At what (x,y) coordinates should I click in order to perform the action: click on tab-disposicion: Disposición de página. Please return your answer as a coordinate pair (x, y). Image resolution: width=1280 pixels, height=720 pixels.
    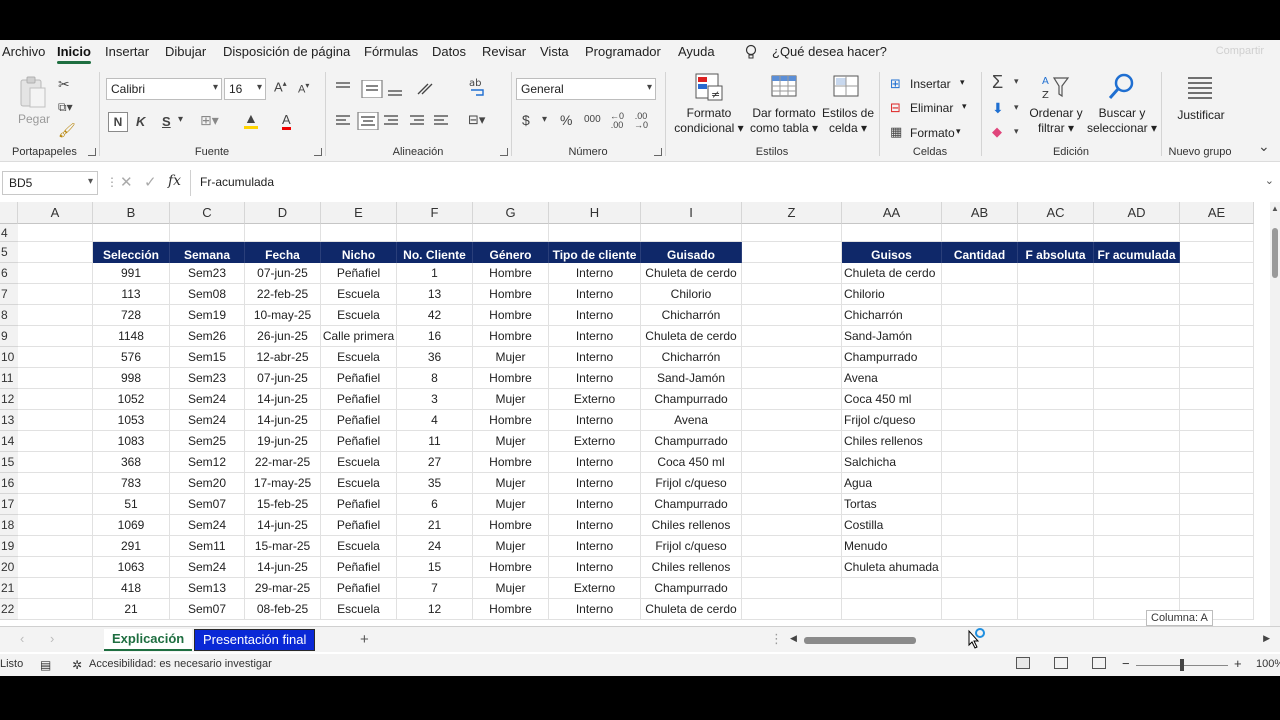
    Looking at the image, I should click on (286, 51).